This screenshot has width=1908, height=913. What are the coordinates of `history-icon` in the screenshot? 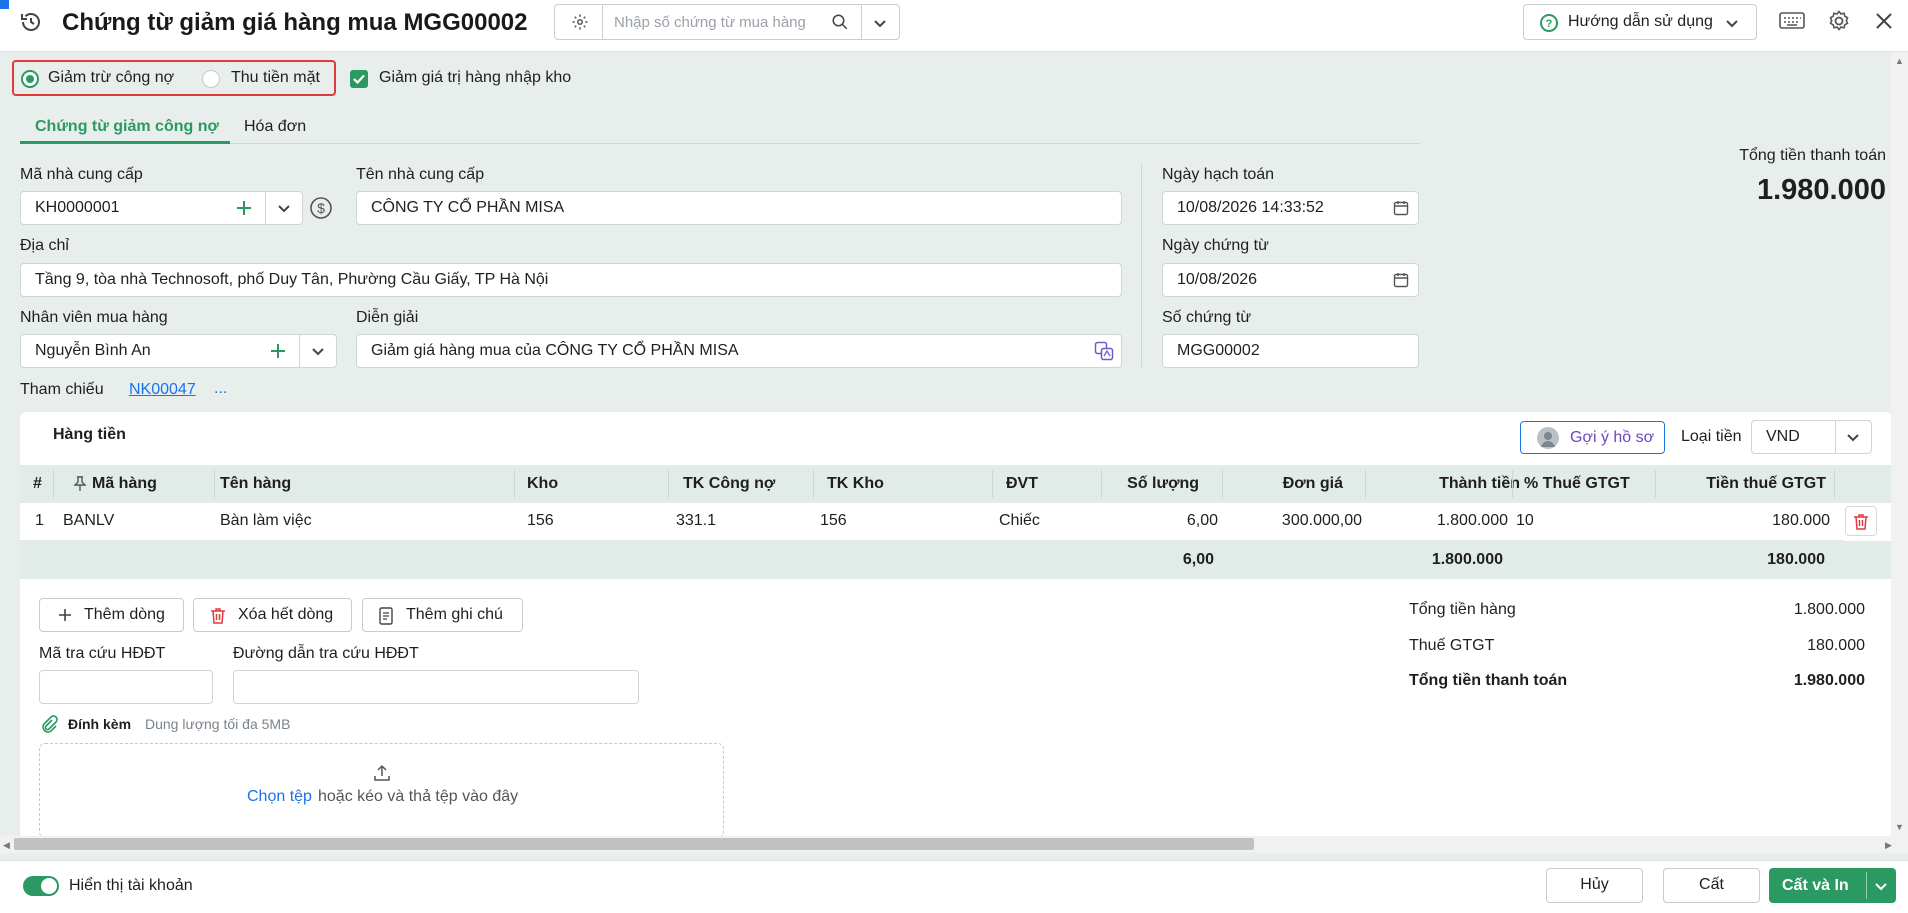 It's located at (31, 22).